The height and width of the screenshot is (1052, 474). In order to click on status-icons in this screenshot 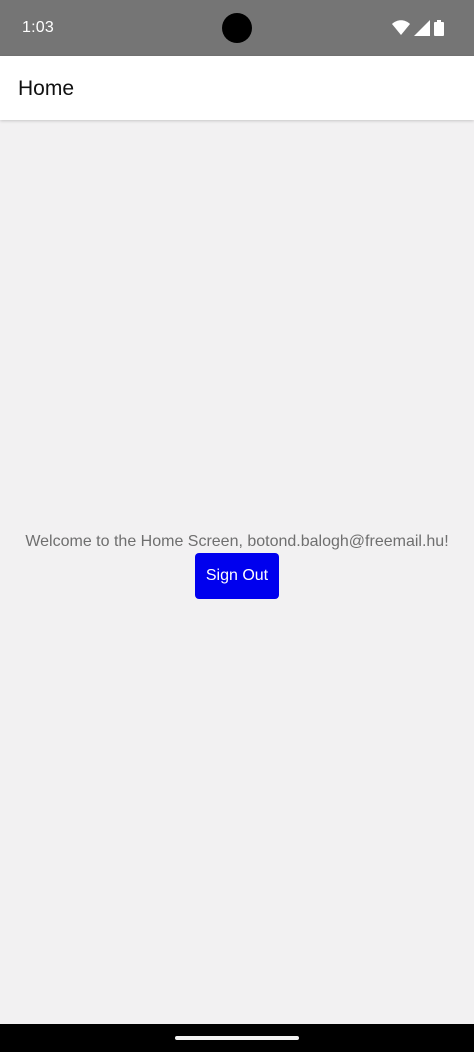, I will do `click(418, 28)`.